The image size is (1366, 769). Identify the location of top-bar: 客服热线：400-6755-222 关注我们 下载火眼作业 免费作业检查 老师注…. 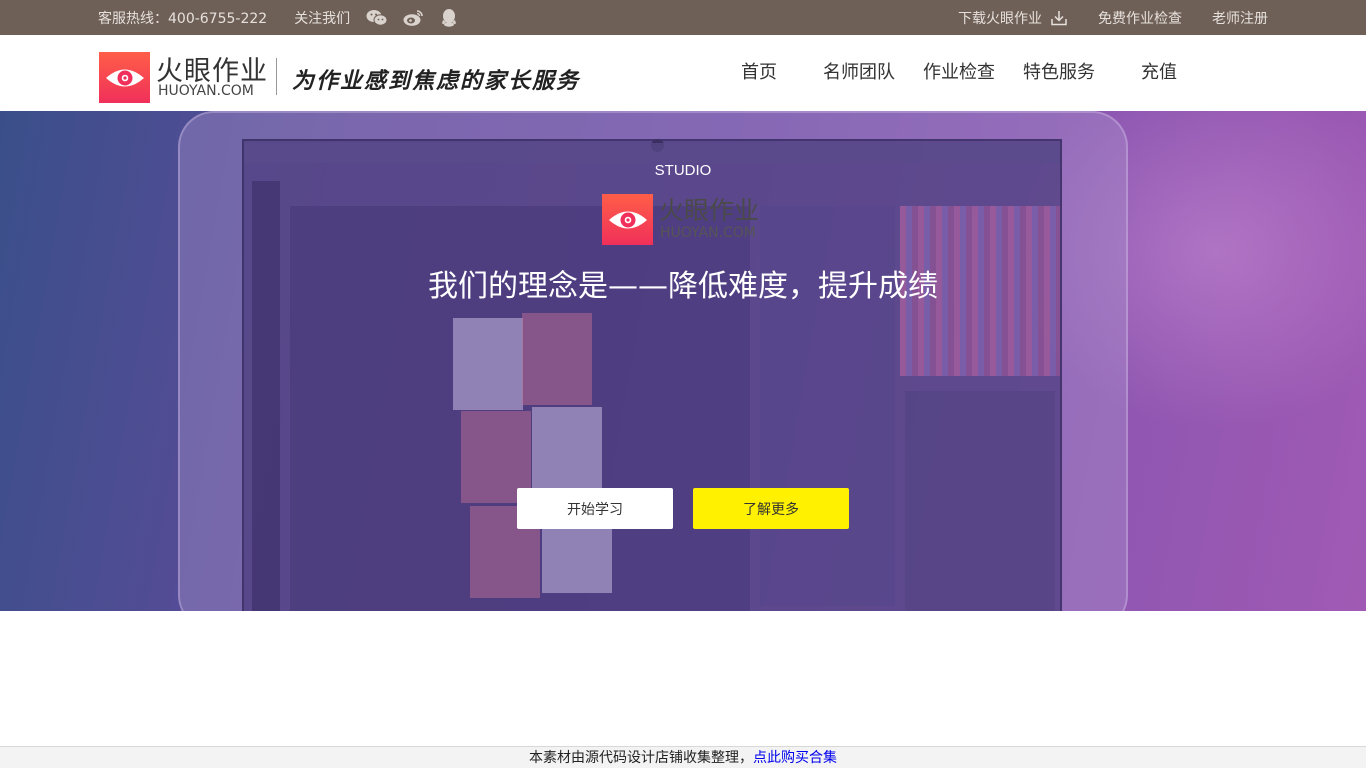
(683, 17).